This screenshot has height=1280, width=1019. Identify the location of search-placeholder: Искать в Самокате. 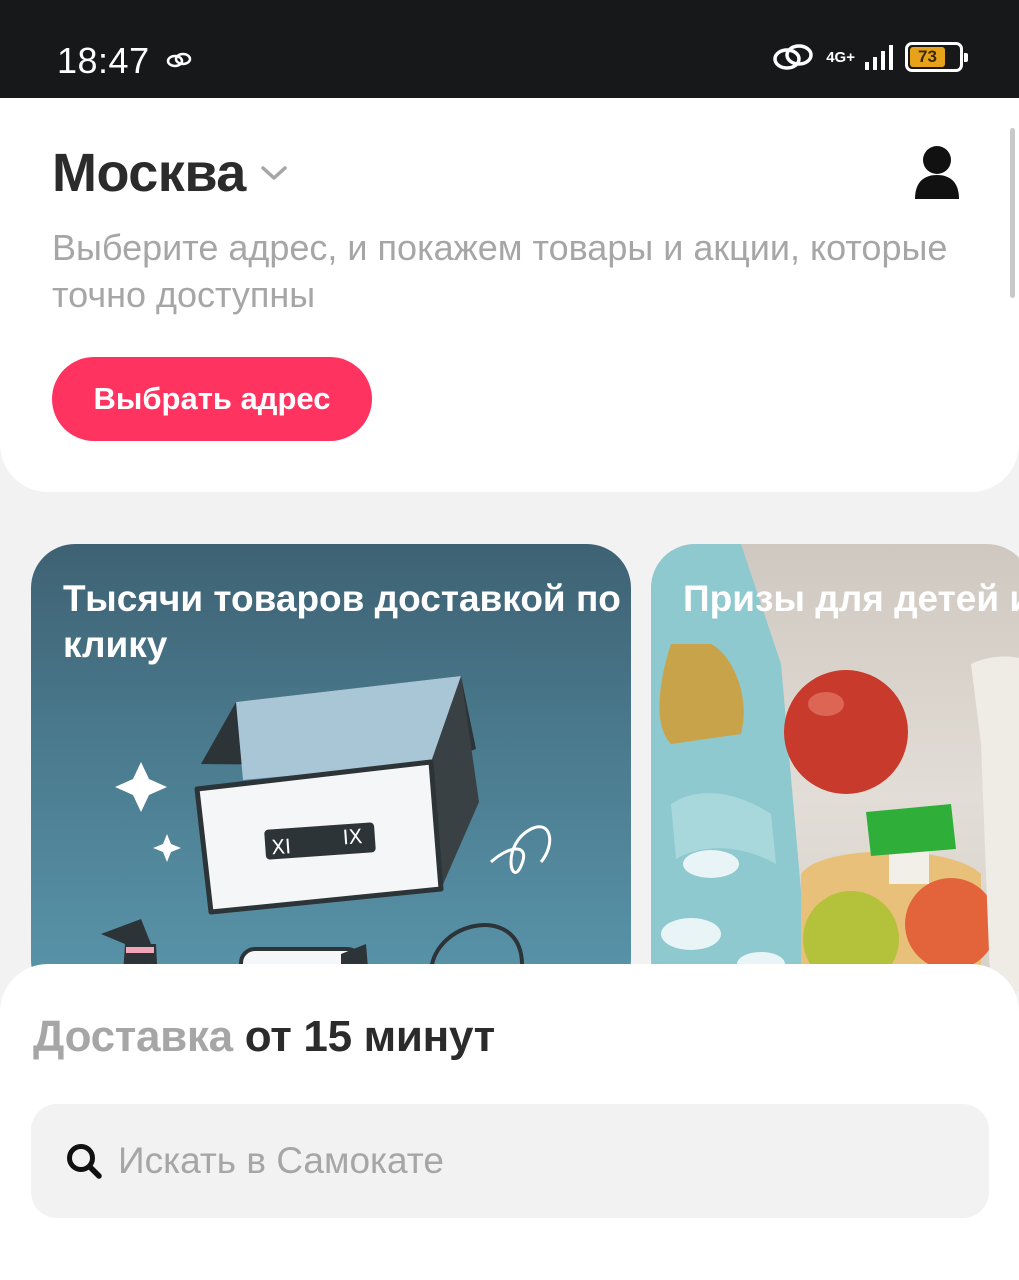
(281, 1160).